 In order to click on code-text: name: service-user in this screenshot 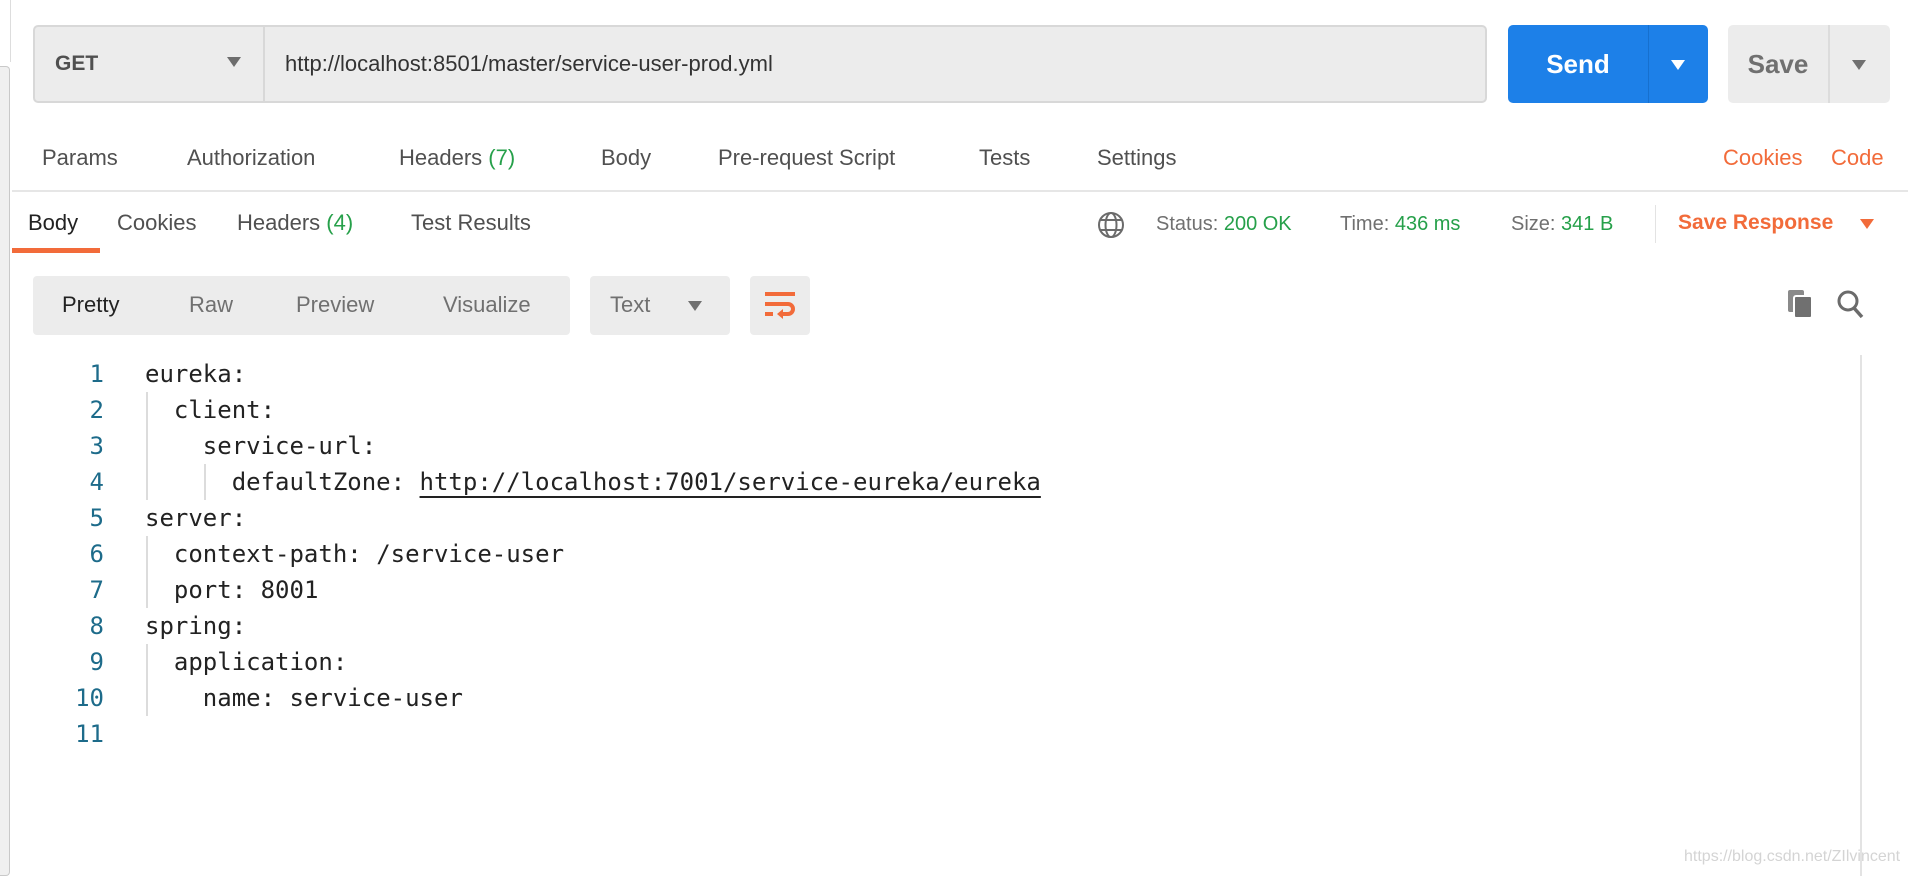, I will do `click(333, 698)`.